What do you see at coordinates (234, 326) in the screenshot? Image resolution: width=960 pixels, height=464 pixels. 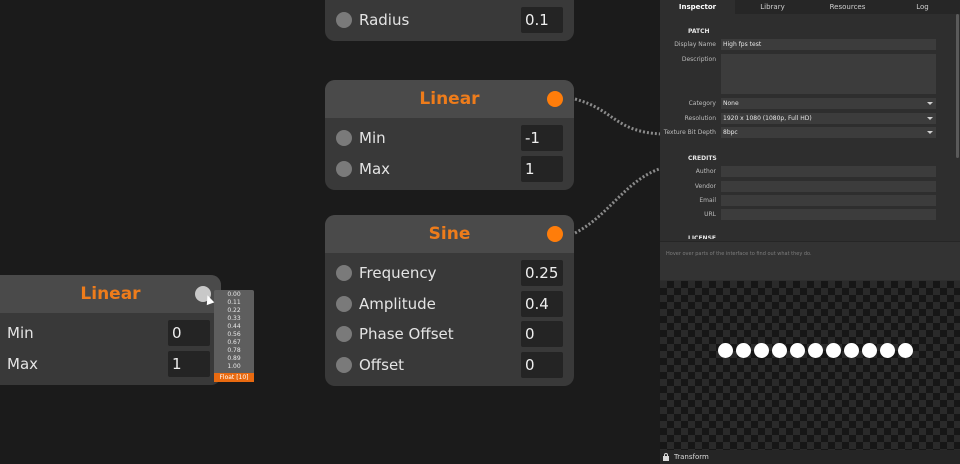 I see `tooltip-value: 0.44` at bounding box center [234, 326].